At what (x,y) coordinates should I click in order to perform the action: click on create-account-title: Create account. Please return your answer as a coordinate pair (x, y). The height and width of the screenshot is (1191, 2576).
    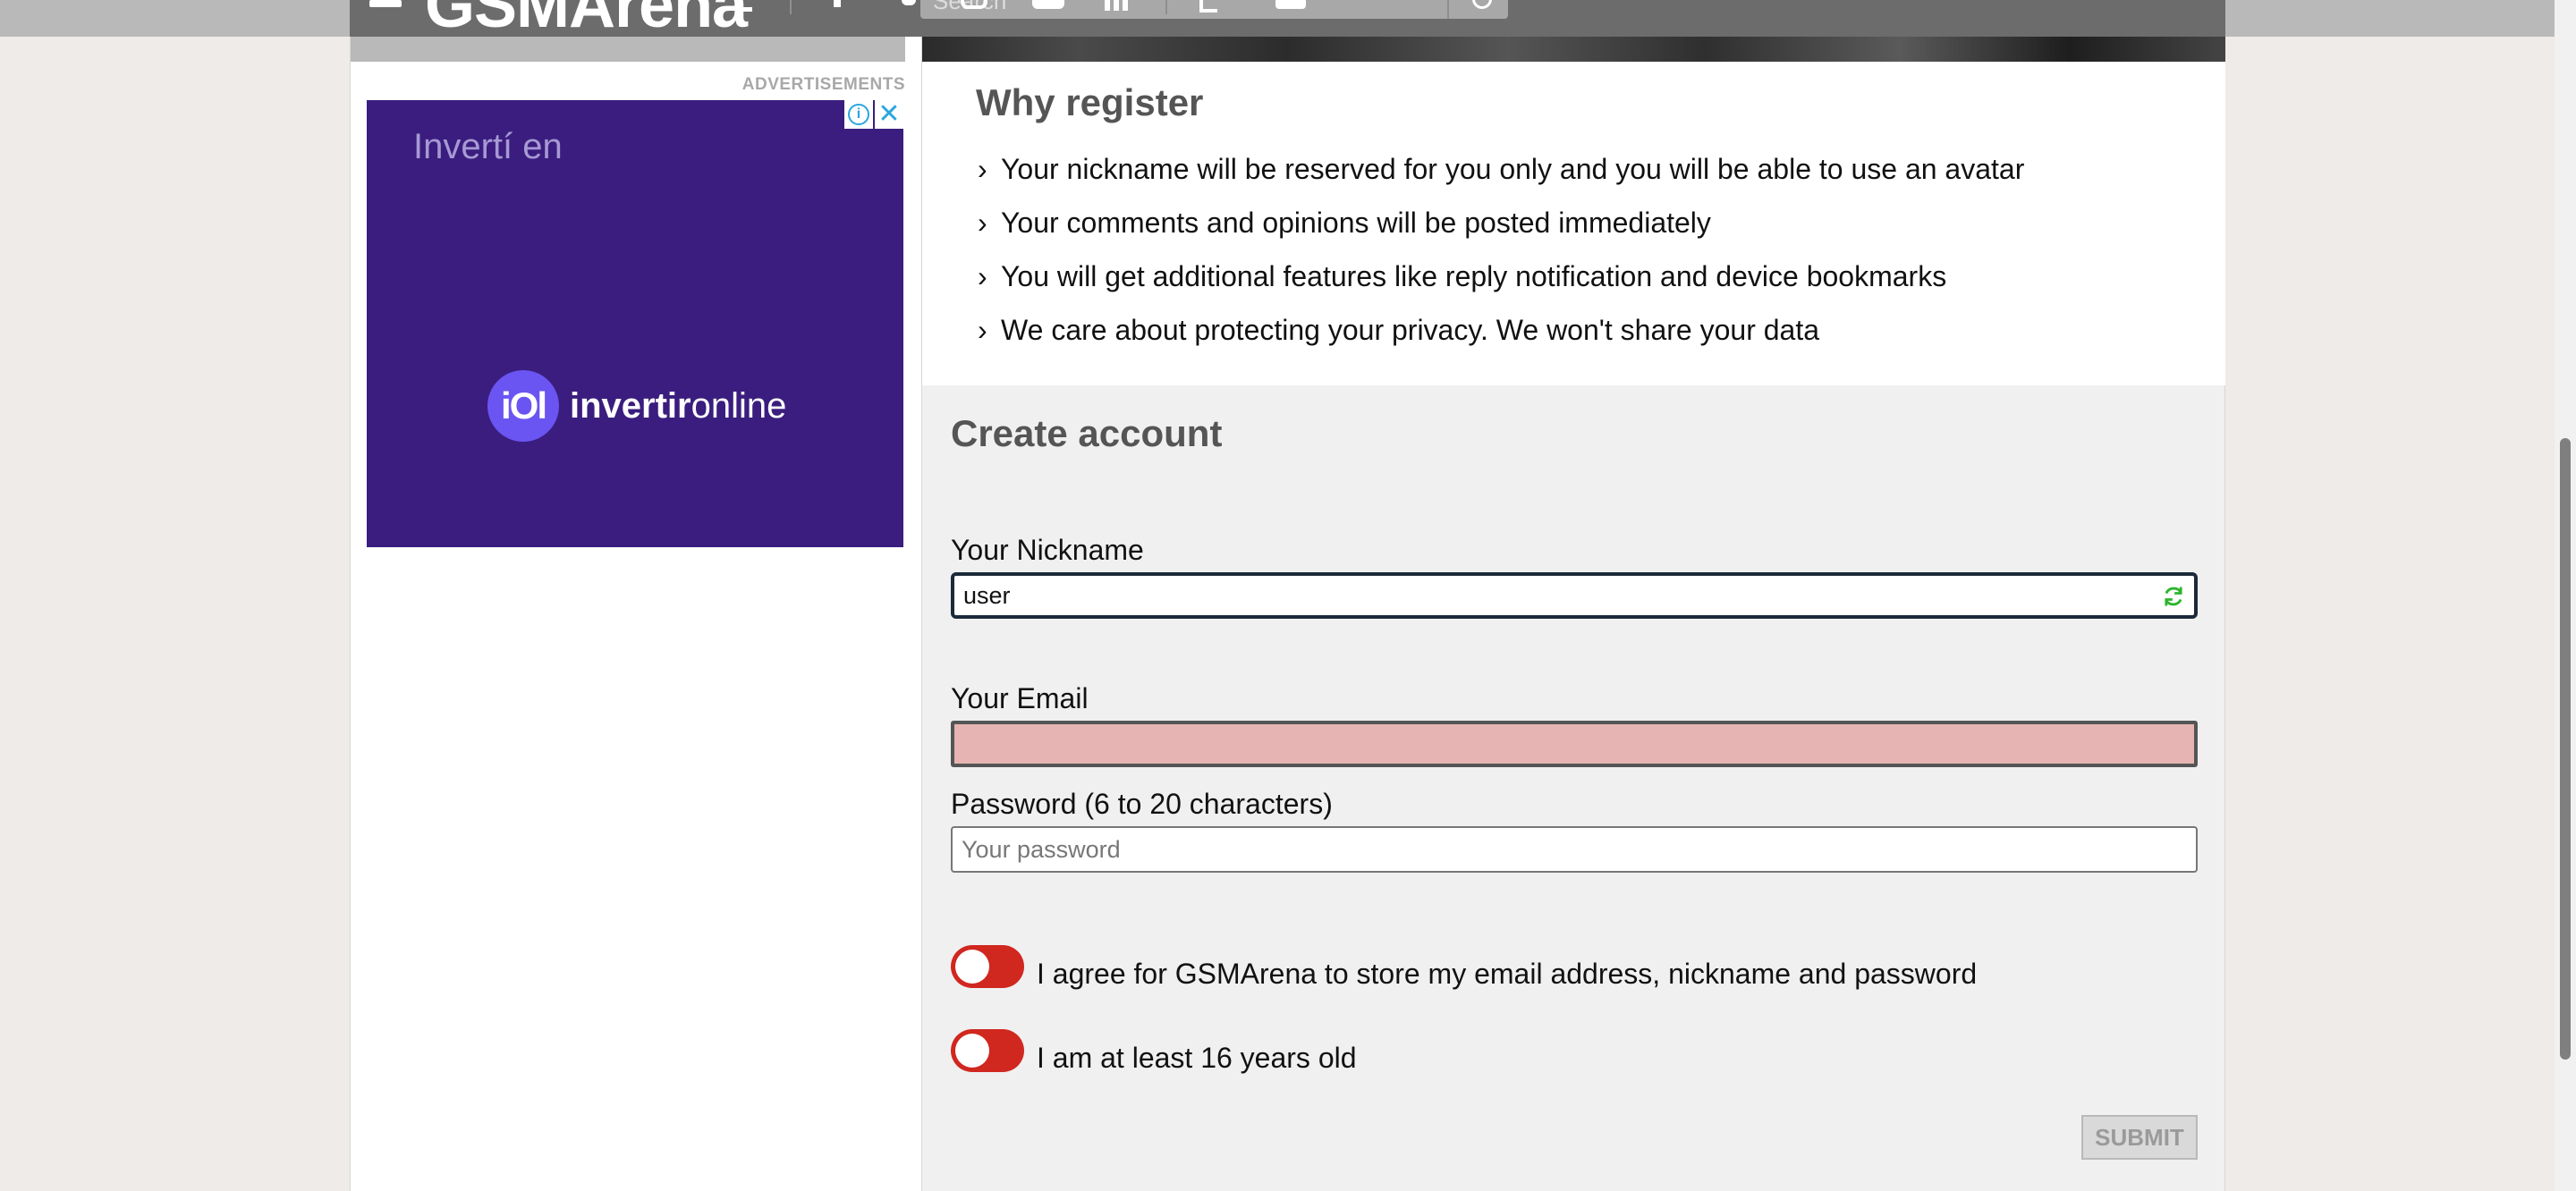
    Looking at the image, I should click on (1087, 433).